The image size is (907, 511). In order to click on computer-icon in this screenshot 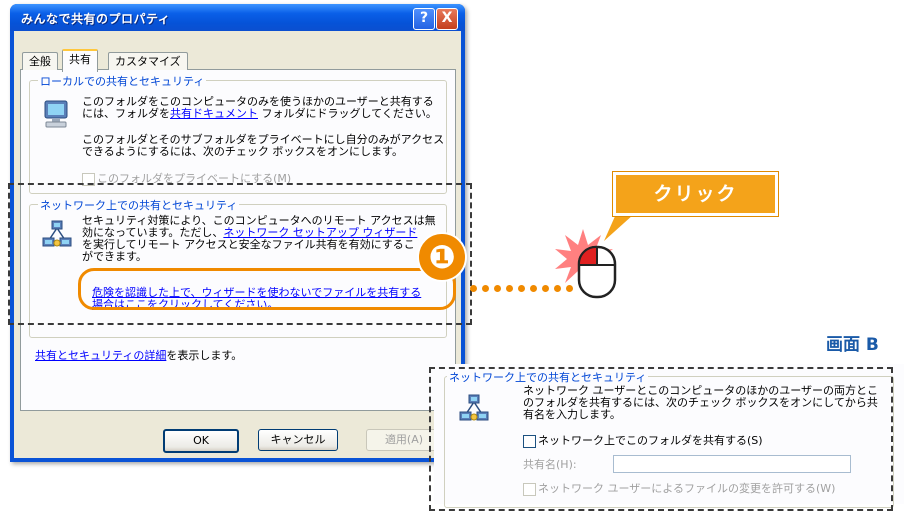, I will do `click(56, 114)`.